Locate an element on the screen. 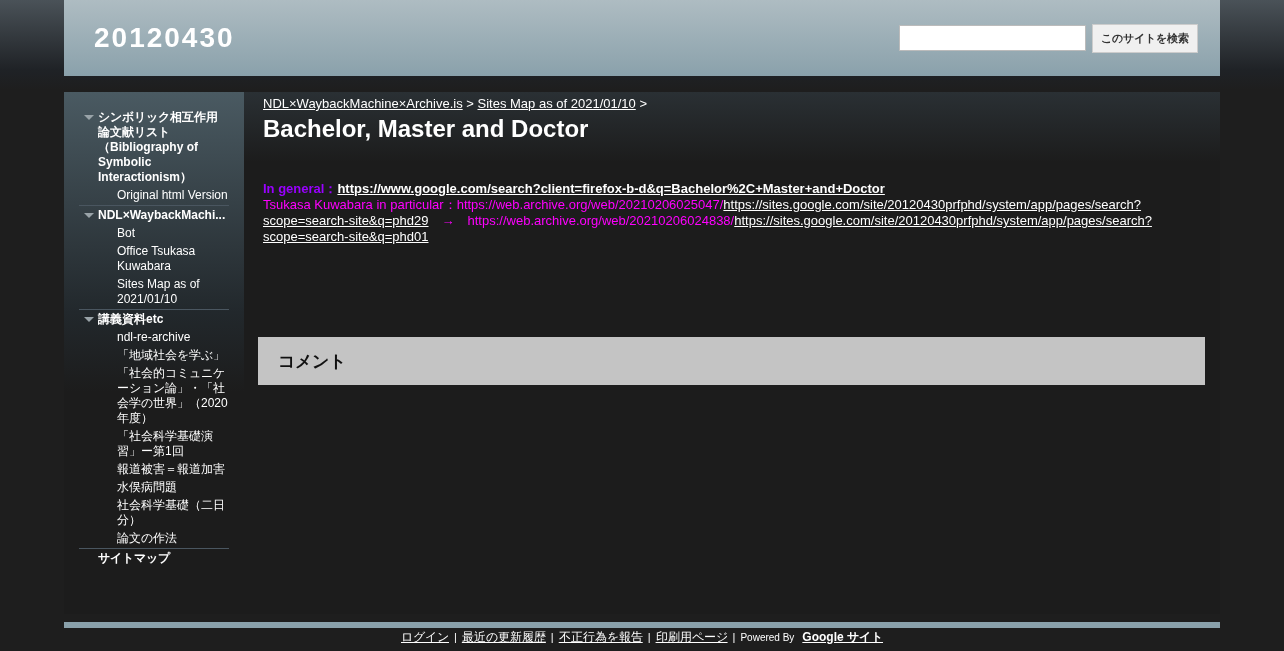 This screenshot has height=651, width=1284. breadcrumb-link: Sites Map as of 2021/01/10 is located at coordinates (556, 103).